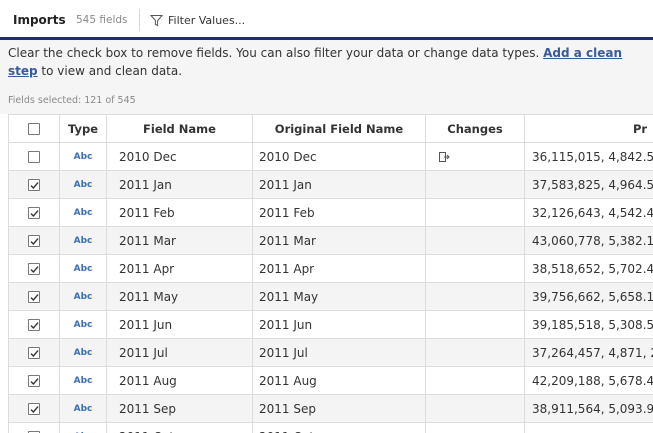 The width and height of the screenshot is (653, 433). What do you see at coordinates (339, 380) in the screenshot?
I see `original-field-name-cell: 2011 Aug` at bounding box center [339, 380].